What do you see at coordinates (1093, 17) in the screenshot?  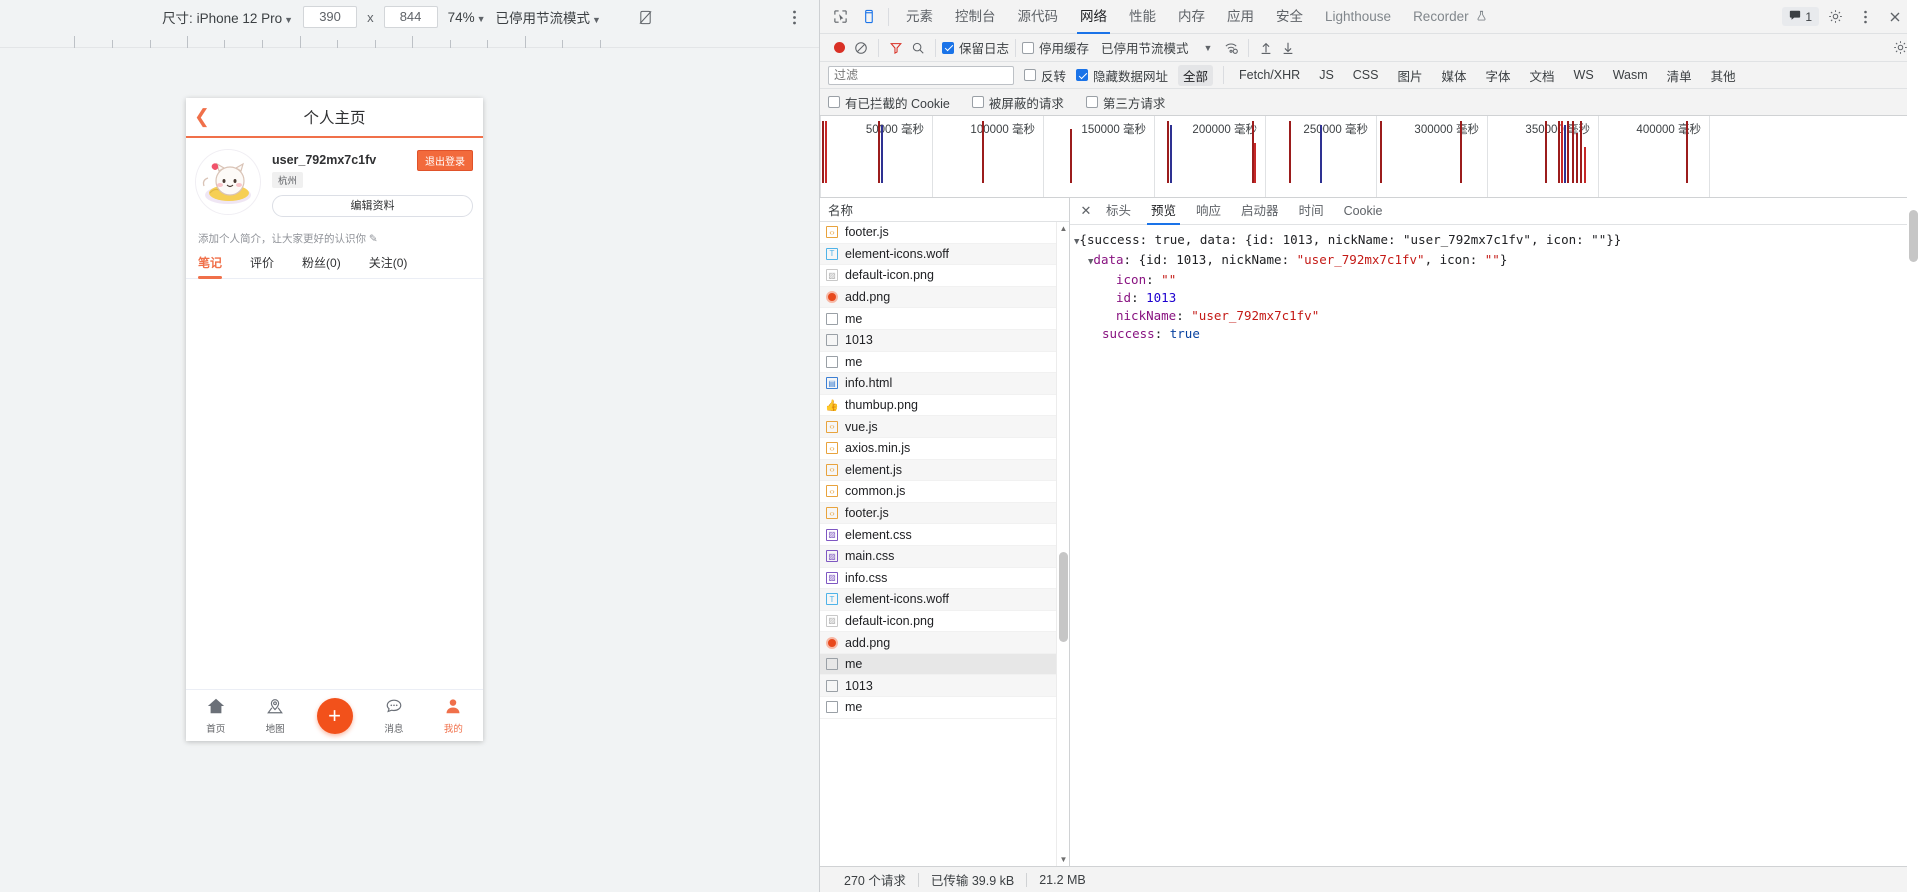 I see `tab-network: 网络` at bounding box center [1093, 17].